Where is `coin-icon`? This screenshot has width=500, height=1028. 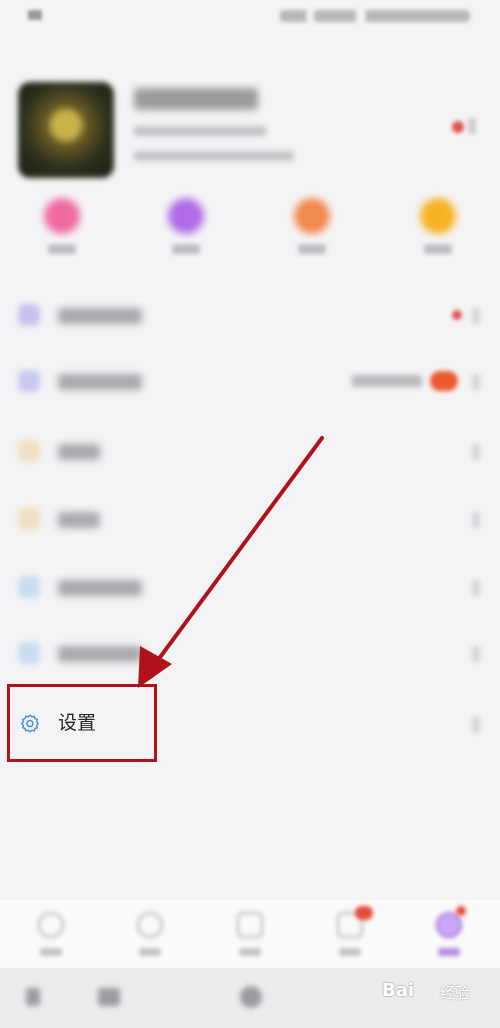
coin-icon is located at coordinates (312, 216).